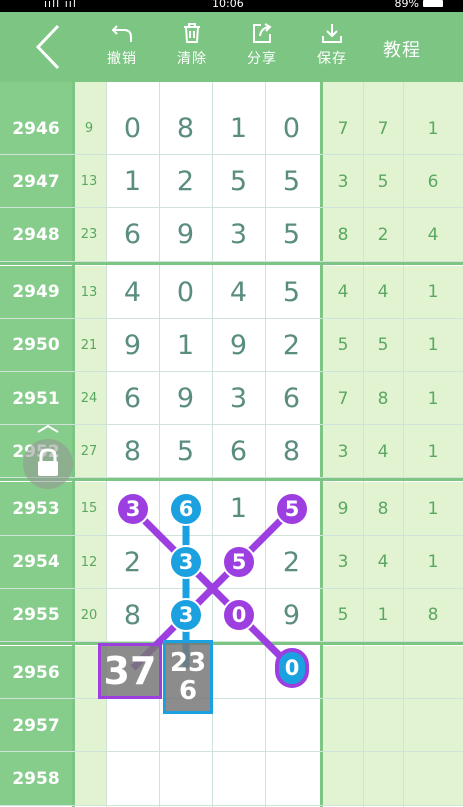  What do you see at coordinates (89, 615) in the screenshot?
I see `sum-value: 20` at bounding box center [89, 615].